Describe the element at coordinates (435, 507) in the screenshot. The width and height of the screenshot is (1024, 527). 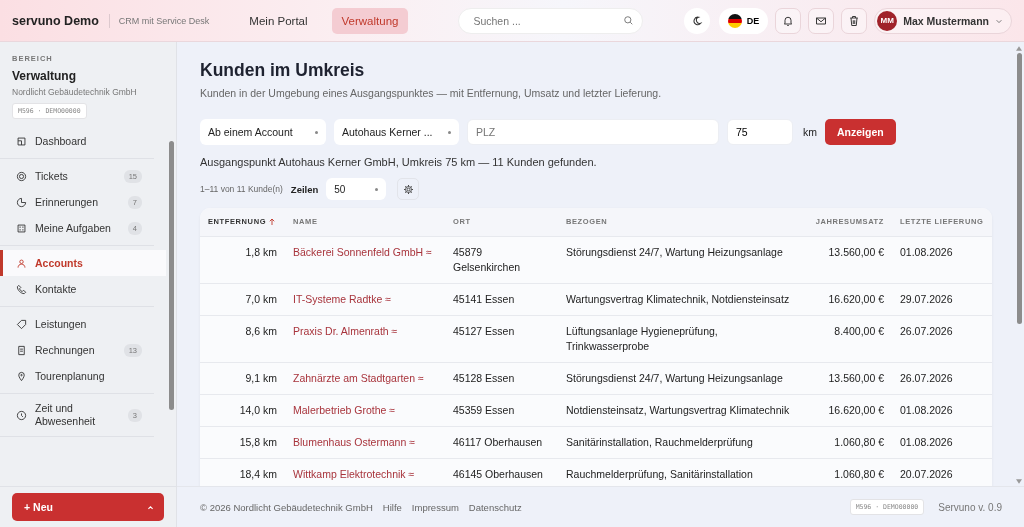
I see `footer-link: Impressum` at that location.